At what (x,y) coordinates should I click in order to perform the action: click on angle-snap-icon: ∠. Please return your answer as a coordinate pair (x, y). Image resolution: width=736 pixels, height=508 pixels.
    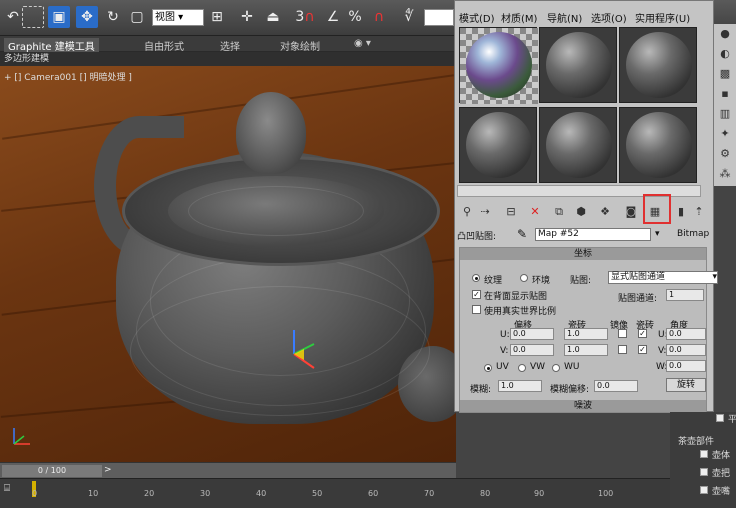
    Looking at the image, I should click on (333, 17).